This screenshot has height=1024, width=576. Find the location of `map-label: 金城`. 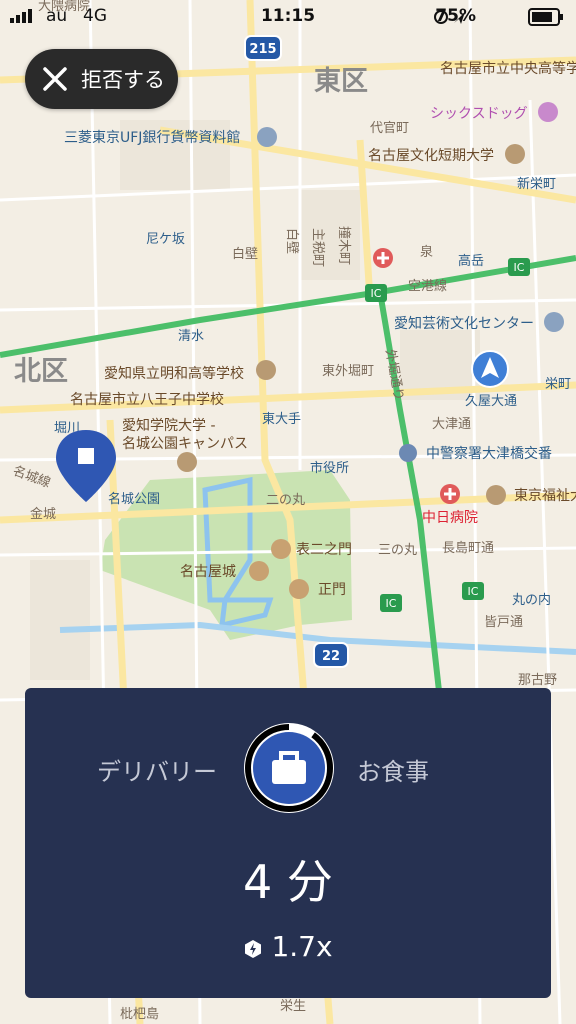

map-label: 金城 is located at coordinates (43, 514).